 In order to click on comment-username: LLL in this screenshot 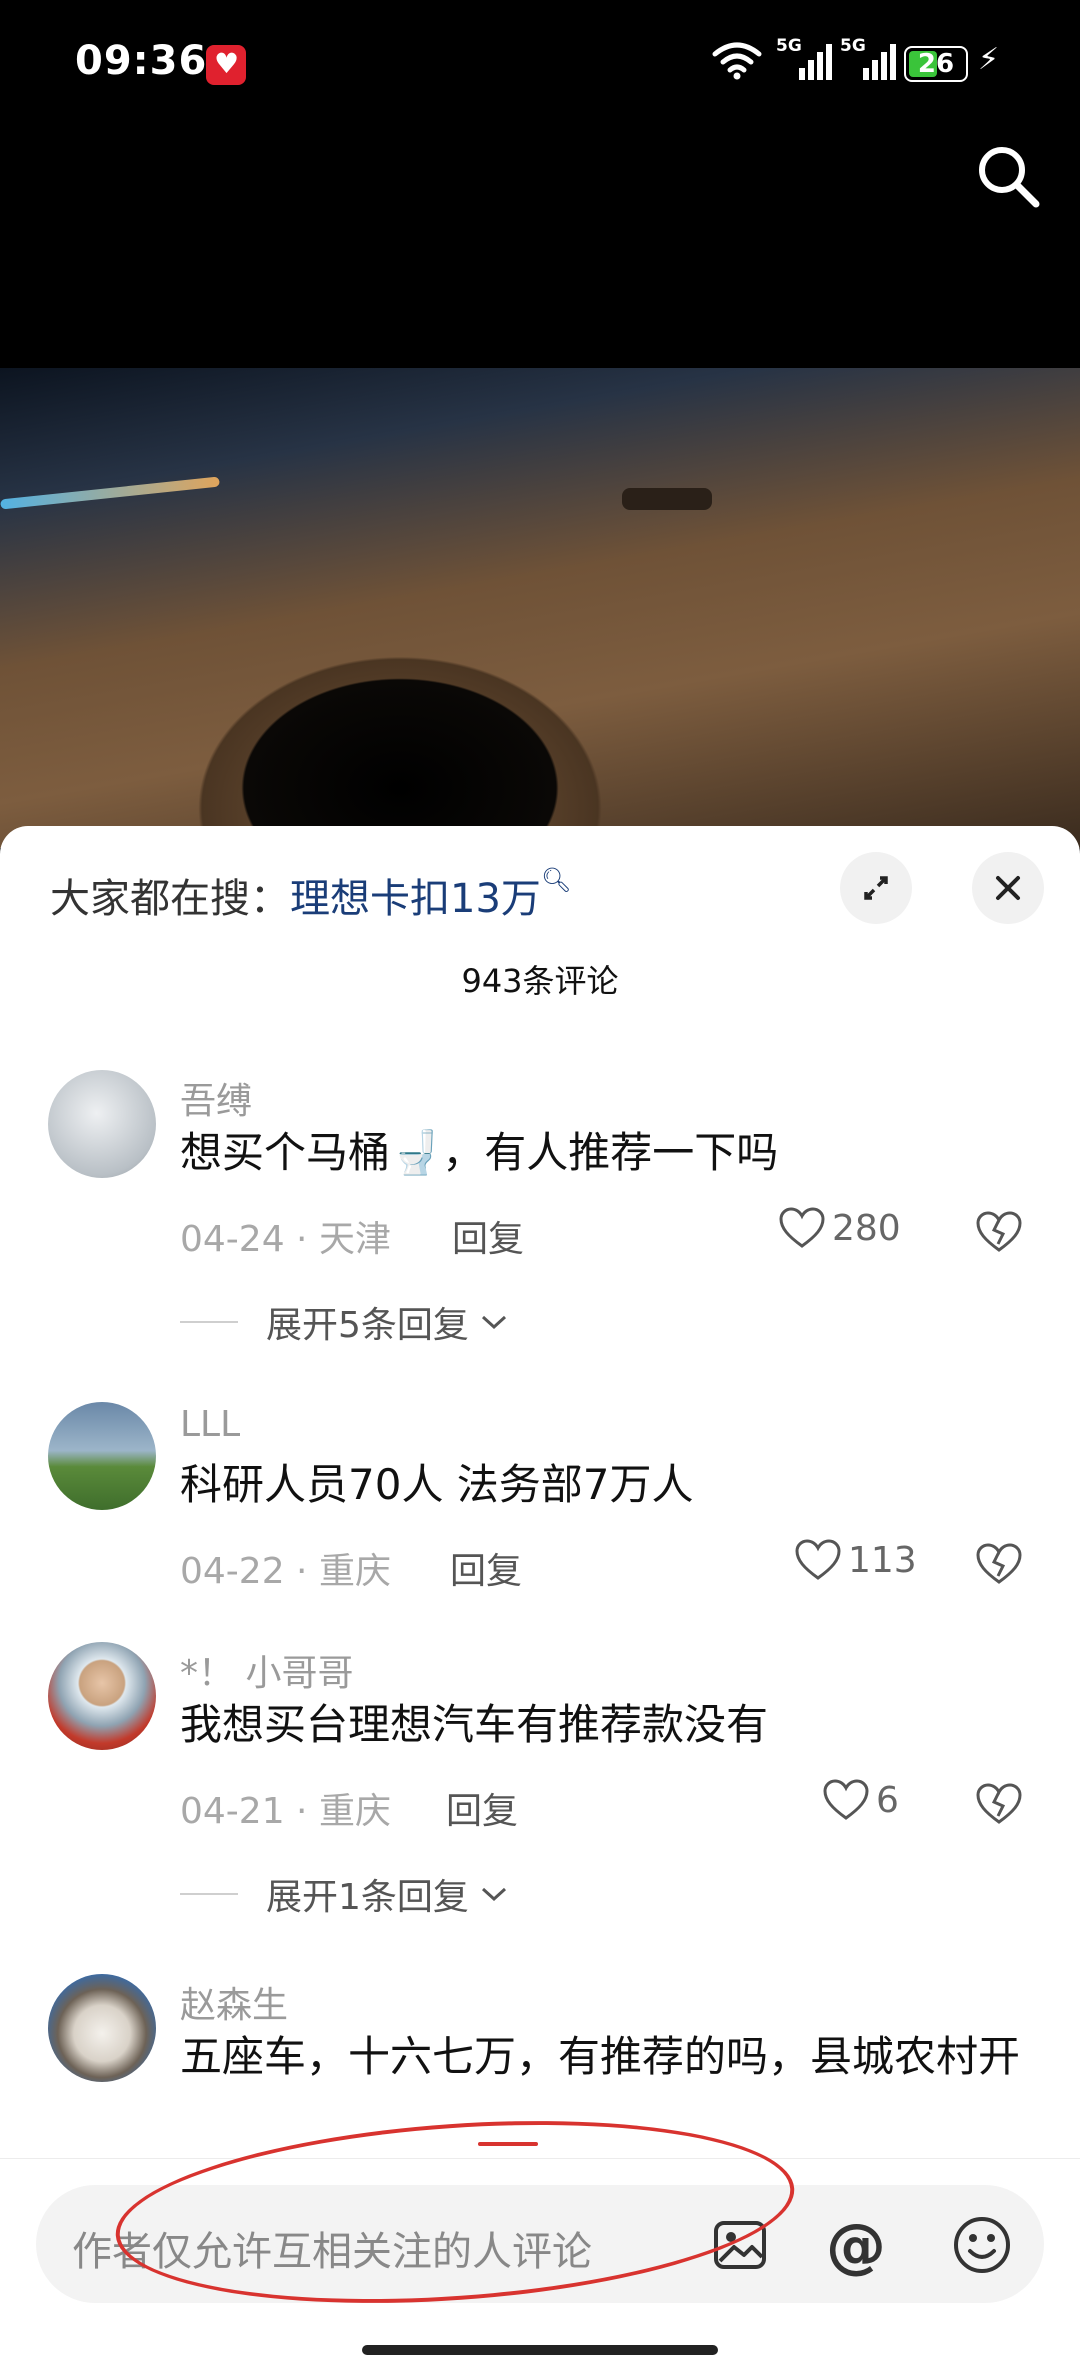, I will do `click(210, 1424)`.